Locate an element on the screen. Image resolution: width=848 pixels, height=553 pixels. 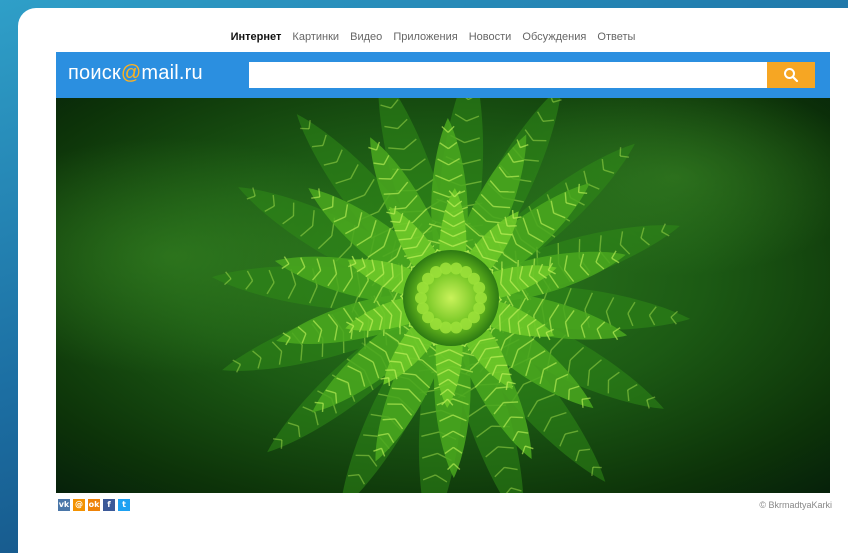
search-icon is located at coordinates (791, 75).